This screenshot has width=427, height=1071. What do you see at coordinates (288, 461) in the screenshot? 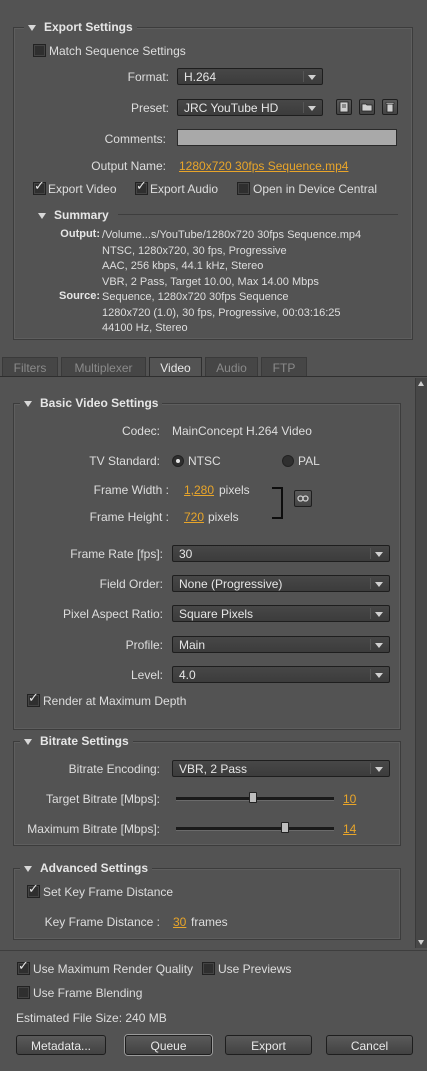
I see `pal-radio` at bounding box center [288, 461].